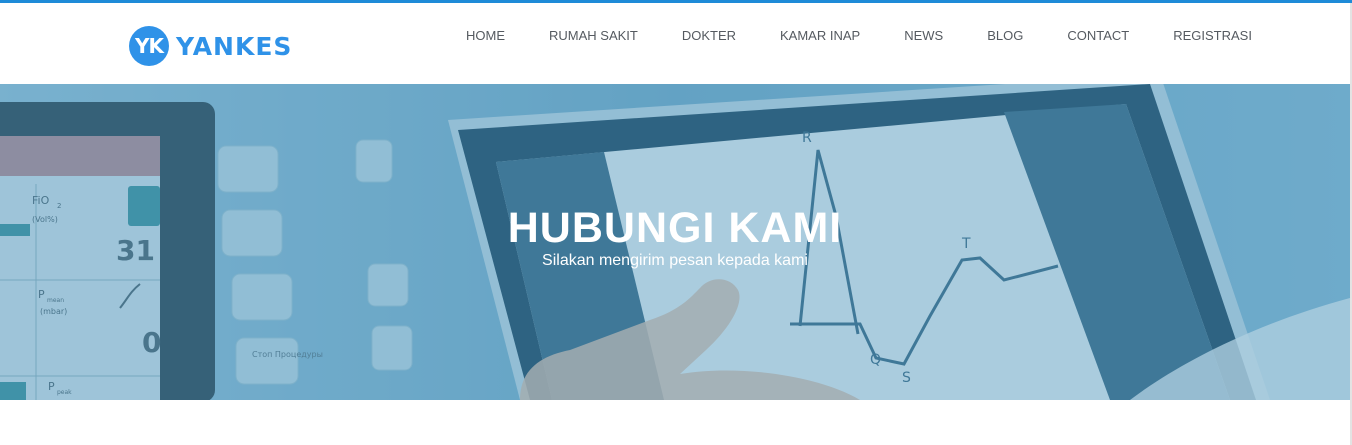 The height and width of the screenshot is (445, 1352). What do you see at coordinates (1098, 36) in the screenshot?
I see `nav-item-contact: CONTACT` at bounding box center [1098, 36].